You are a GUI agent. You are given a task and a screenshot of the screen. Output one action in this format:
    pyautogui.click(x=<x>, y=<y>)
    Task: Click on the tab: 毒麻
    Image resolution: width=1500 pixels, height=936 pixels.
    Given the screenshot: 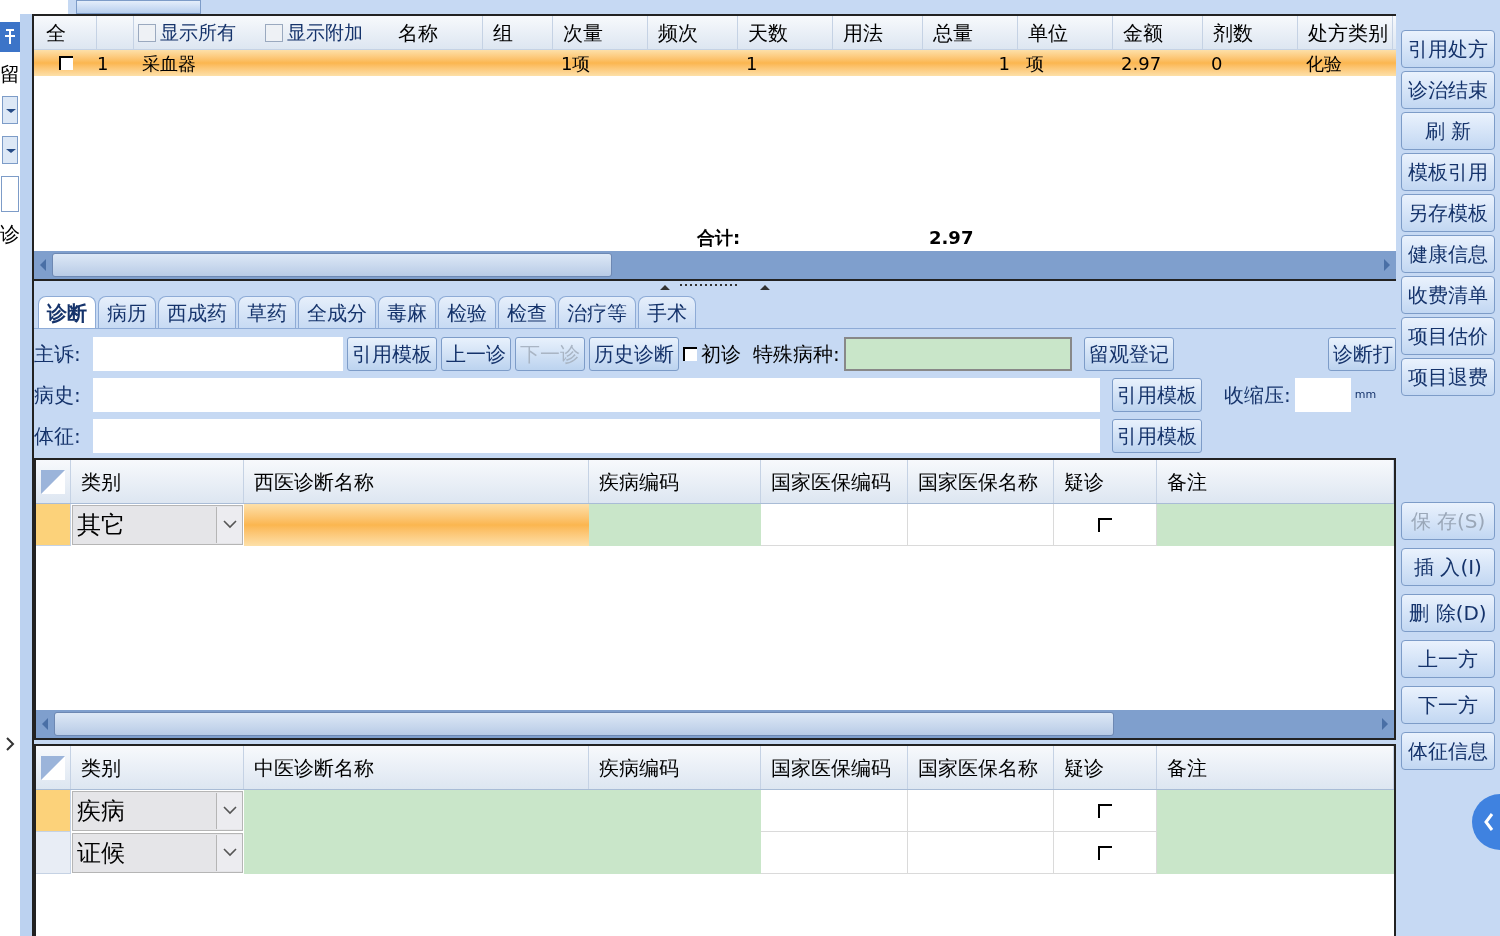 What is the action you would take?
    pyautogui.click(x=407, y=312)
    